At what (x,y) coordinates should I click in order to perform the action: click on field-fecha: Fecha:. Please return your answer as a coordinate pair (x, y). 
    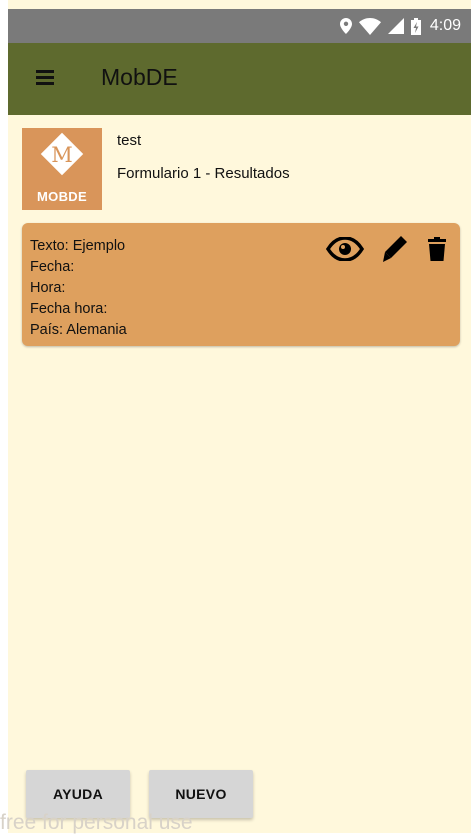
    Looking at the image, I should click on (52, 267).